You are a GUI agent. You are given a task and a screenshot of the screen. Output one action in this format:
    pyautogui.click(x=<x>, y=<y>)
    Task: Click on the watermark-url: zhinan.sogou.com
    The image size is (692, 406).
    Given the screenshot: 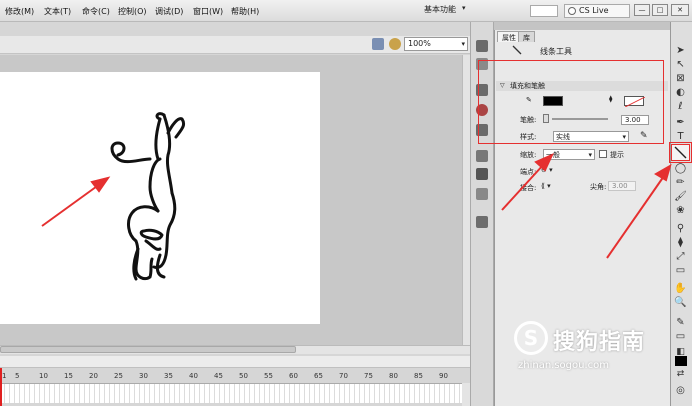 What is the action you would take?
    pyautogui.click(x=564, y=365)
    